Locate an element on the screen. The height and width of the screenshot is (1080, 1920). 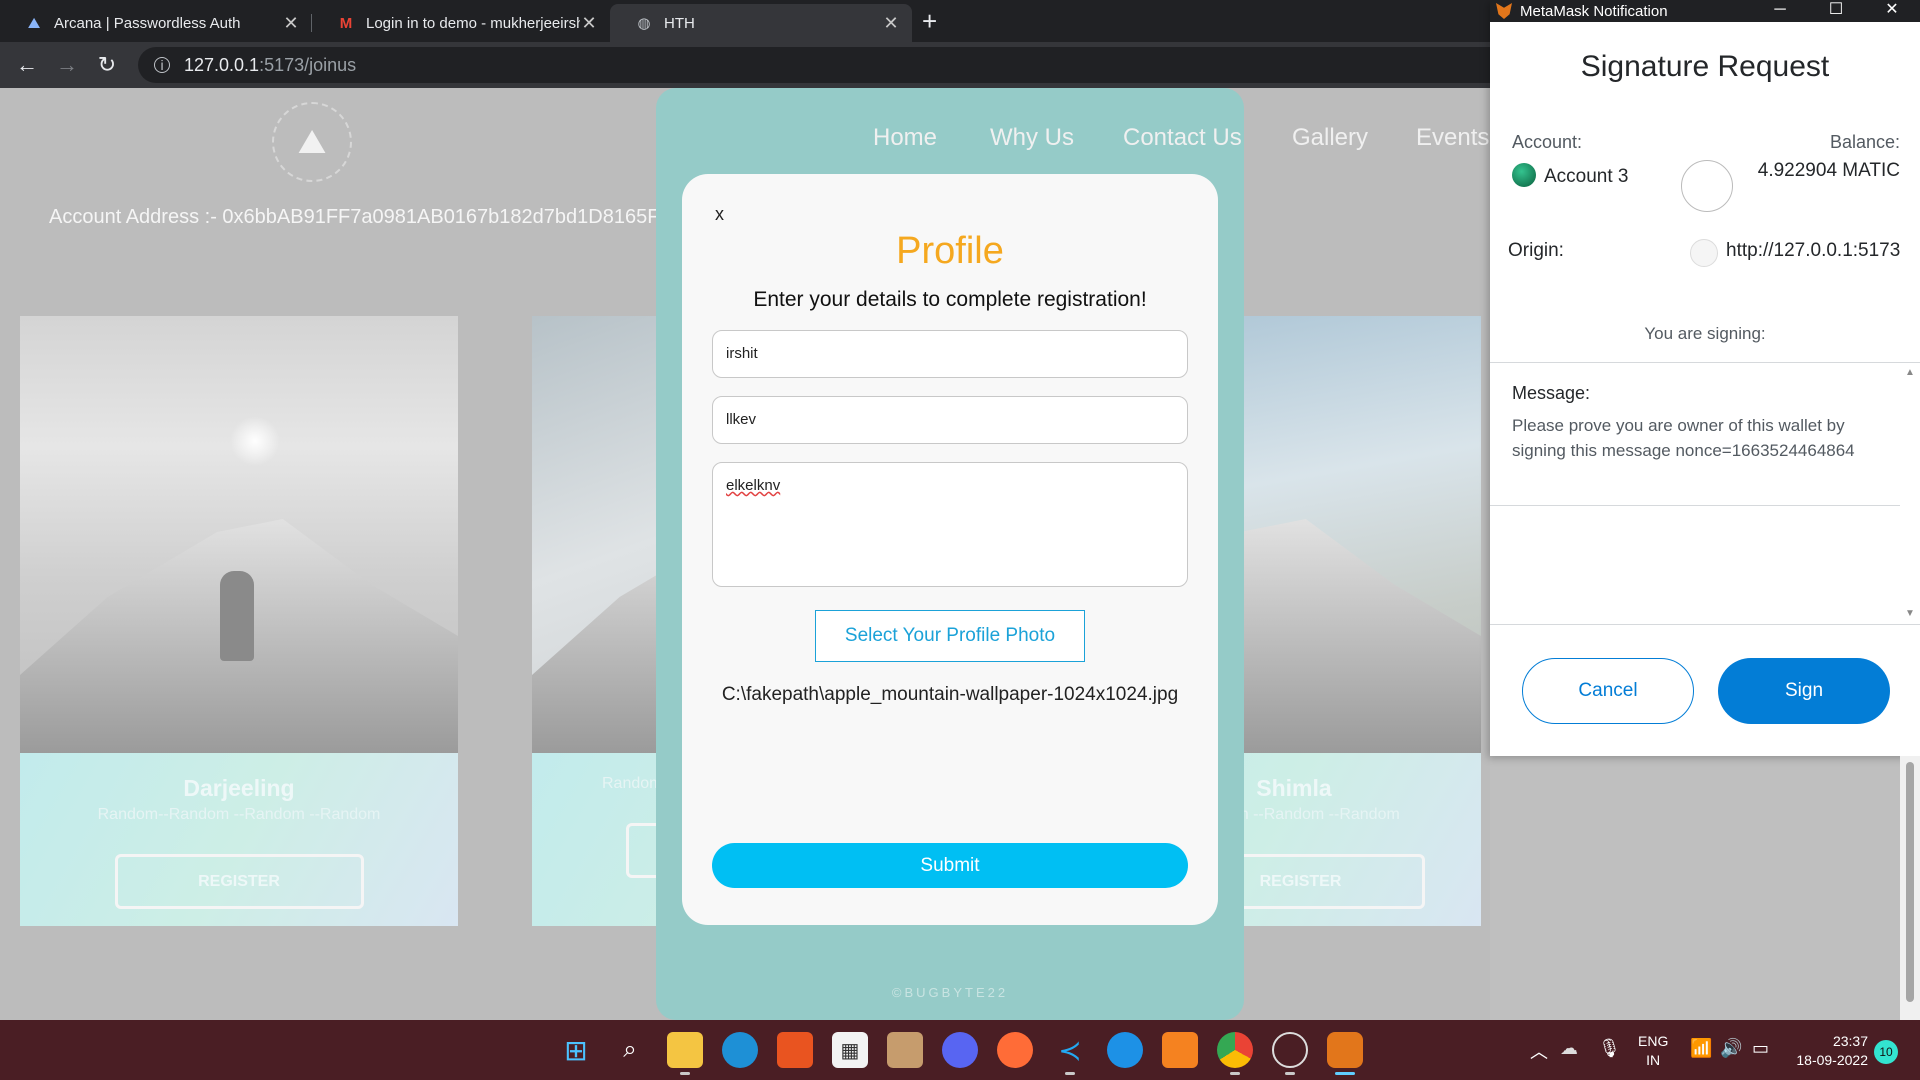
tab-hth: ◍ HTH ✕ is located at coordinates (761, 23).